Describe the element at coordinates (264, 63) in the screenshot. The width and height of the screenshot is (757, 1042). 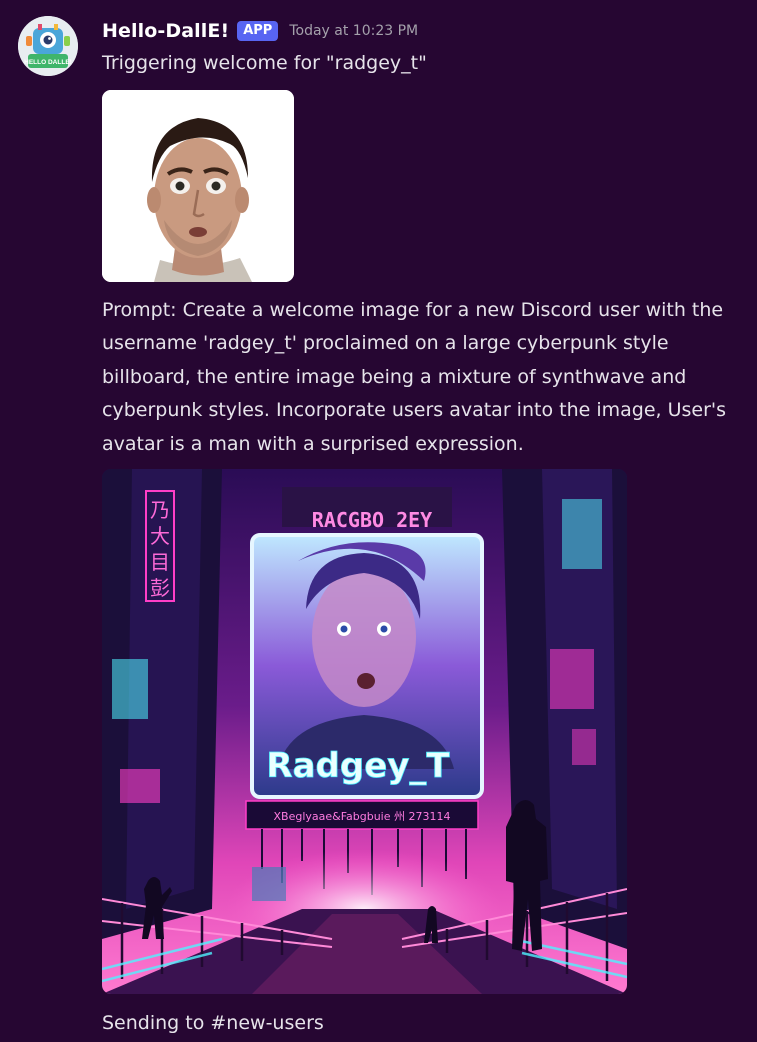
I see `message-text-trigger: Triggering welcome for "radgey_t"` at that location.